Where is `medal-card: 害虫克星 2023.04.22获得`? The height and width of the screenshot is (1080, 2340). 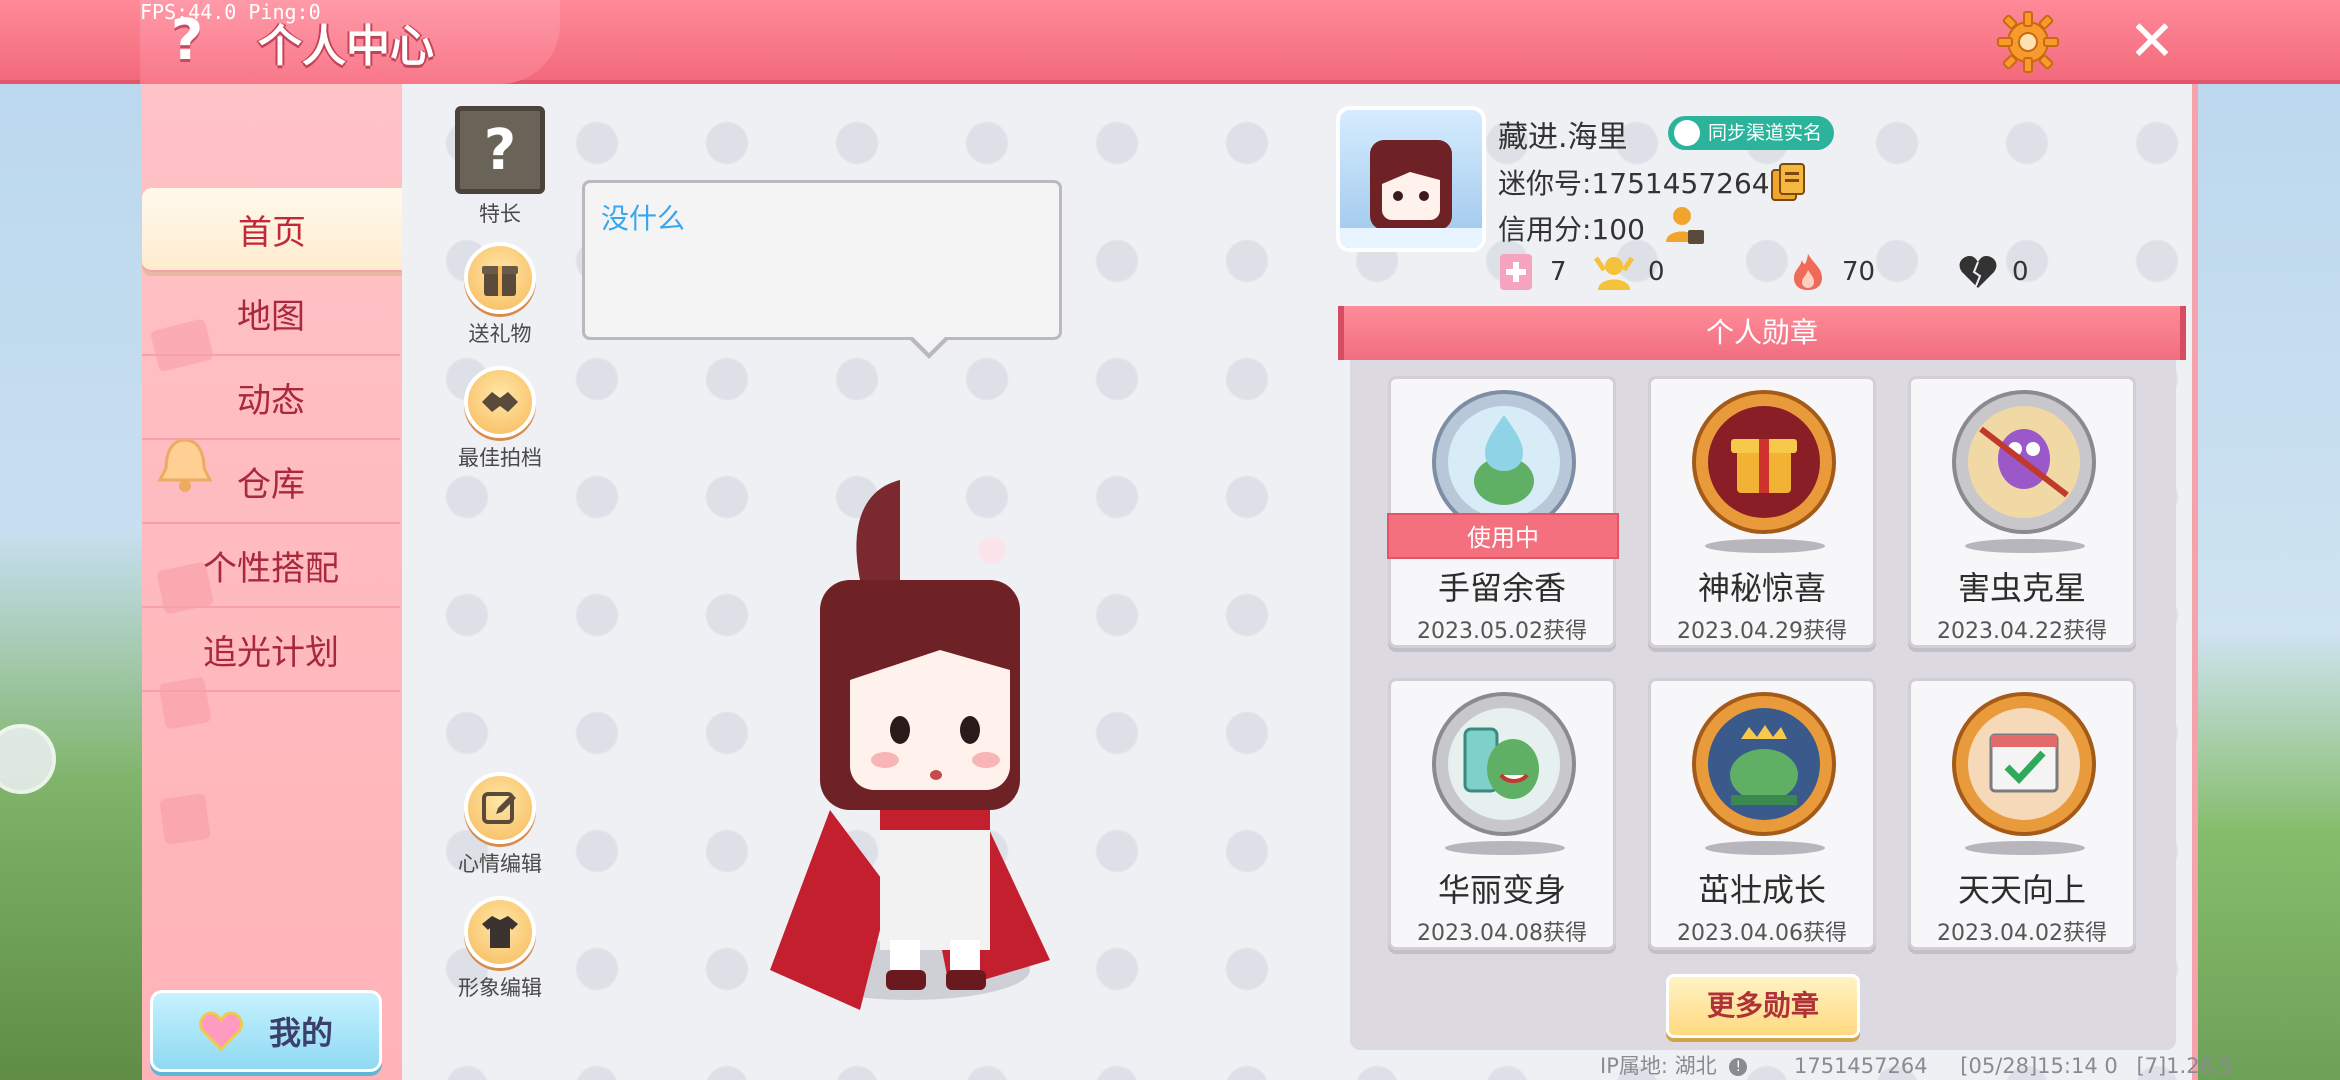 medal-card: 害虫克星 2023.04.22获得 is located at coordinates (2022, 512).